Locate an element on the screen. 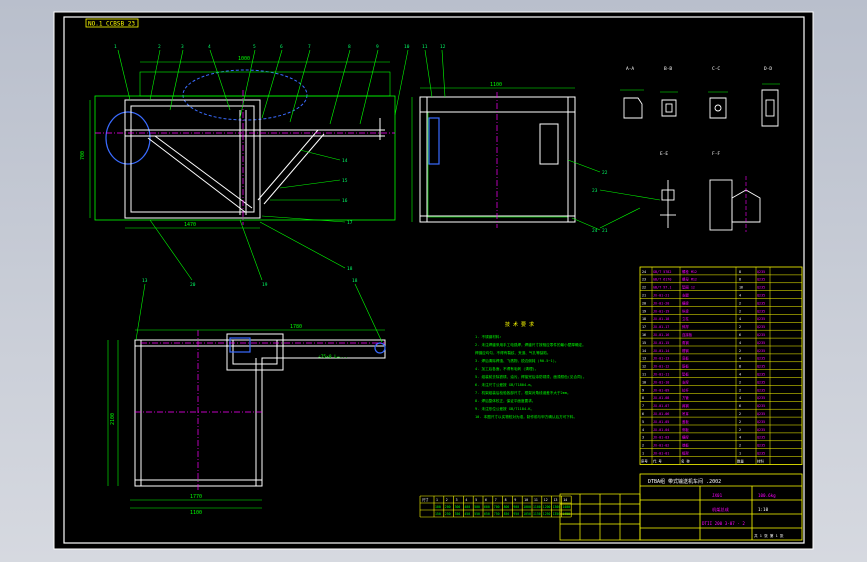 The image size is (867, 562). dim-plan-width: 1770 is located at coordinates (196, 497).